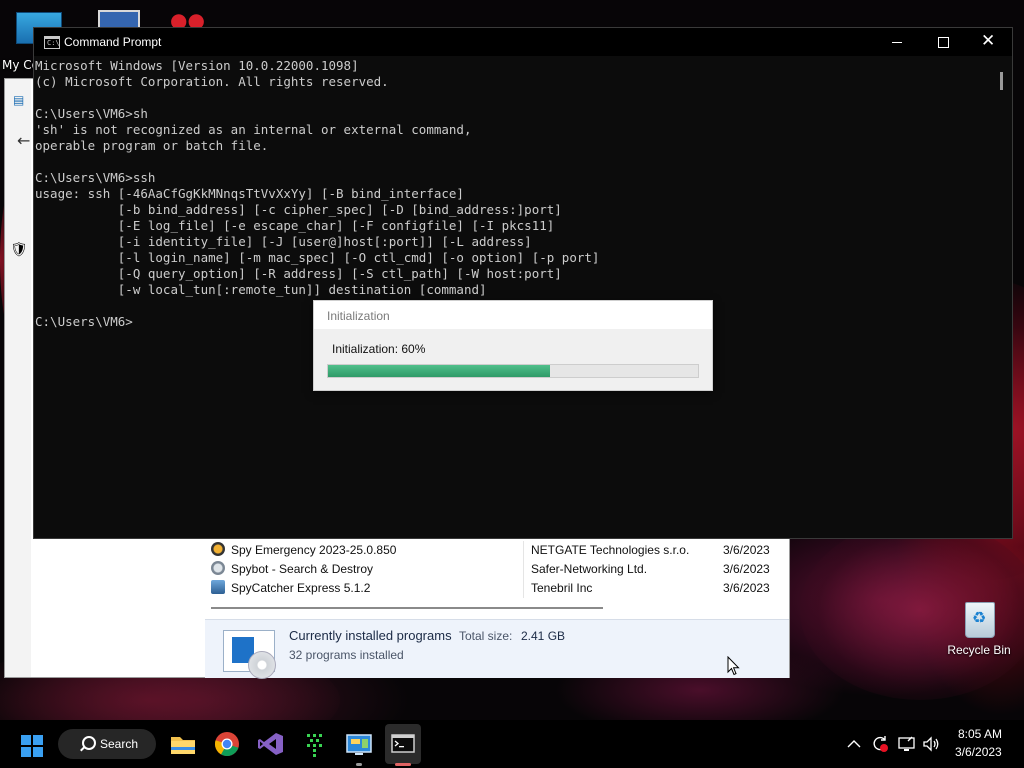 The image size is (1024, 768). I want to click on program-name: Spy Emergency 2023-25.0.850, so click(314, 550).